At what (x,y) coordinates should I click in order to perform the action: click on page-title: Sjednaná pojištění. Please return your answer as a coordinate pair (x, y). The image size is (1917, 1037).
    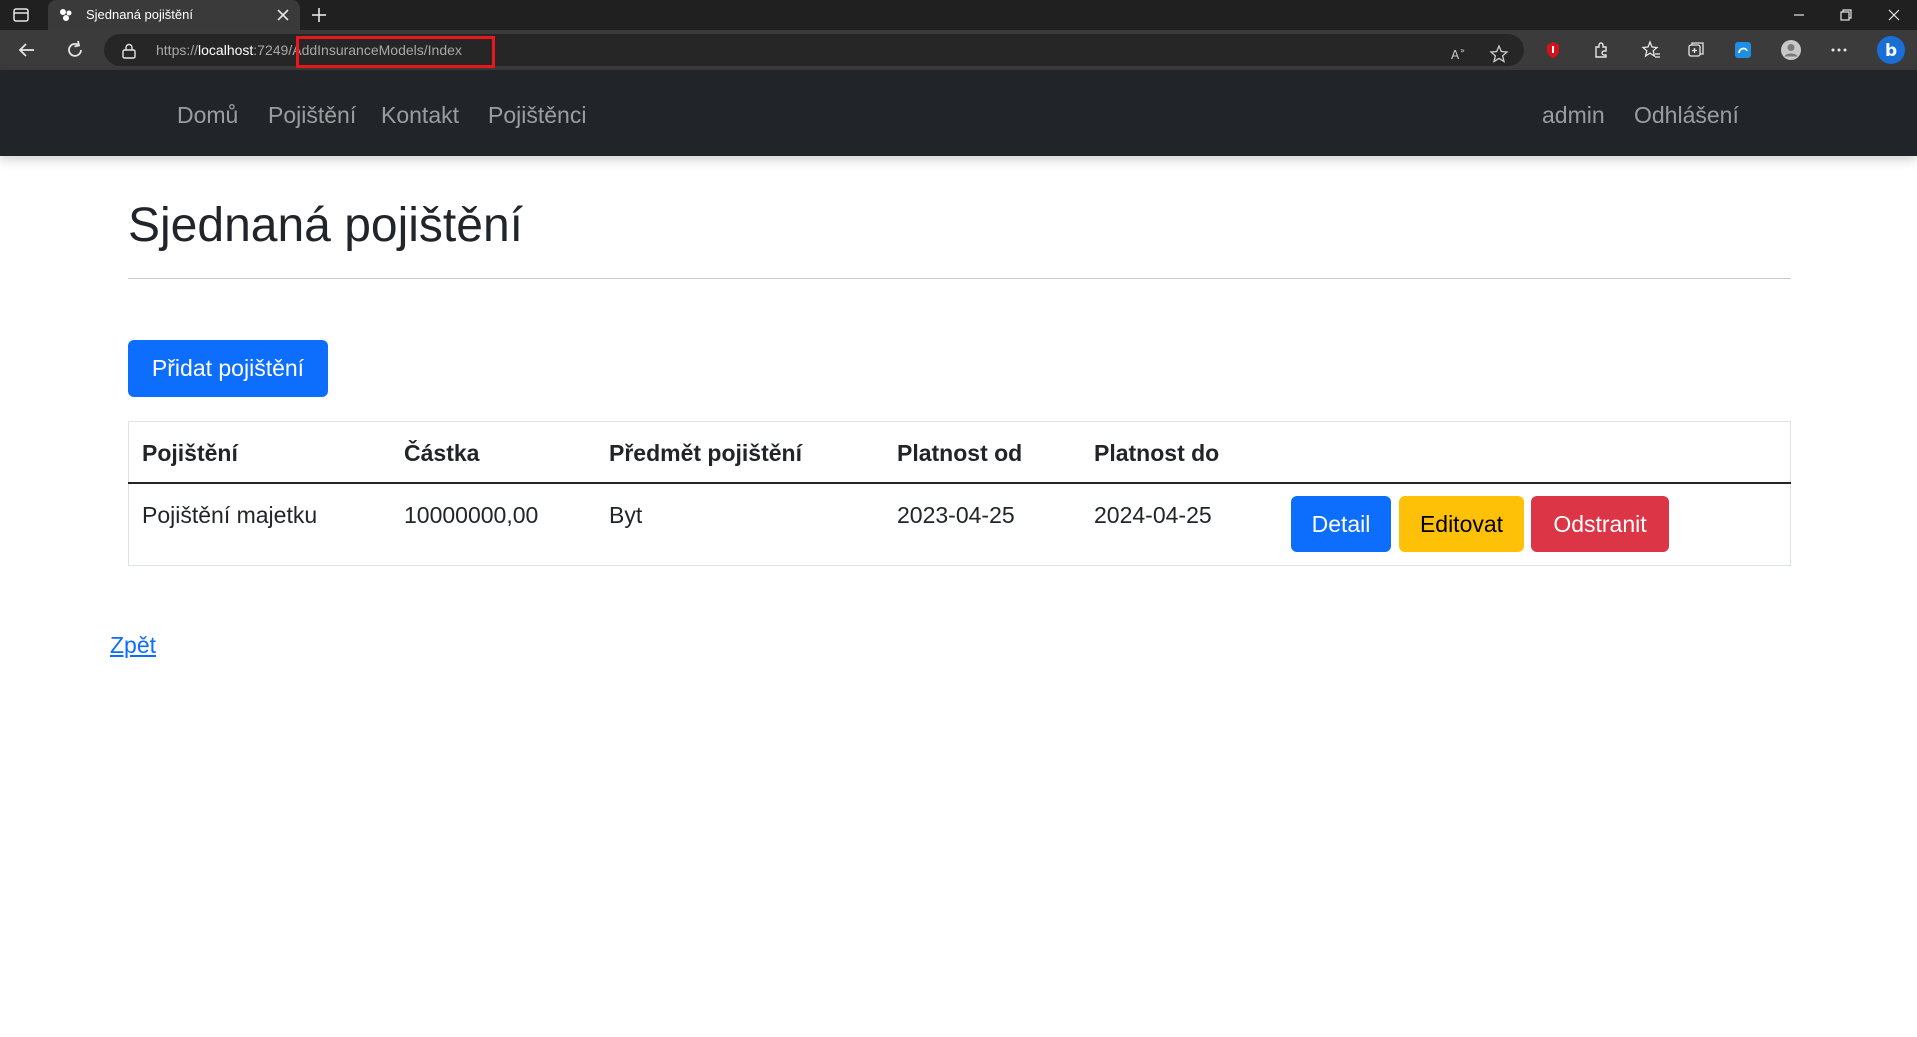
    Looking at the image, I should click on (325, 225).